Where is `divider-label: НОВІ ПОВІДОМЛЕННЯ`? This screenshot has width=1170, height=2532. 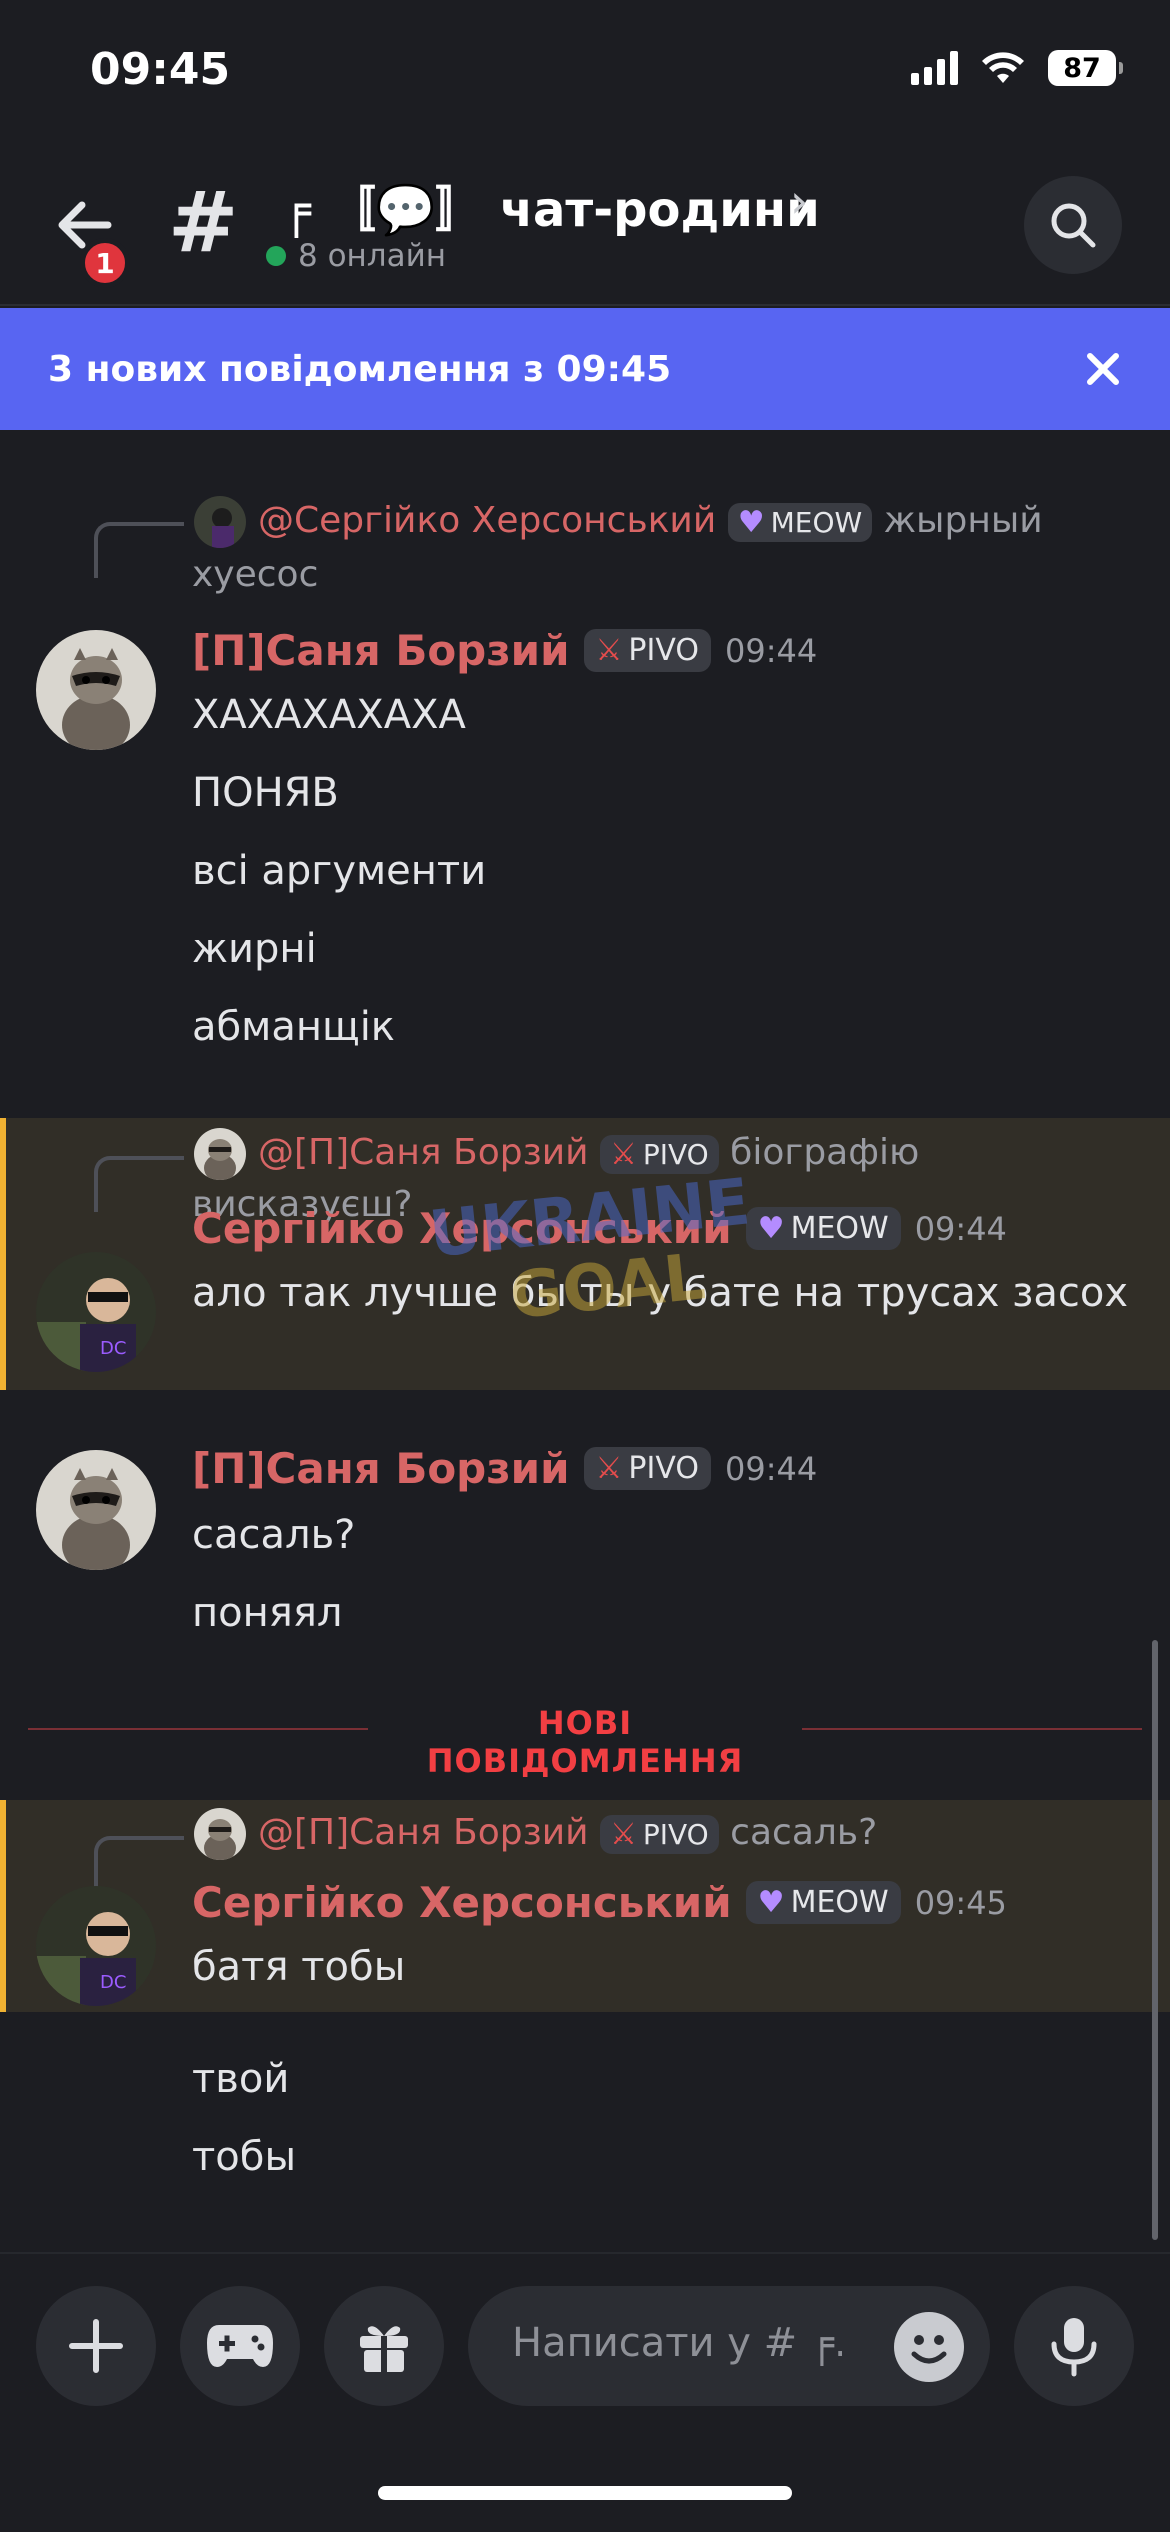 divider-label: НОВІ ПОВІДОМЛЕННЯ is located at coordinates (585, 1742).